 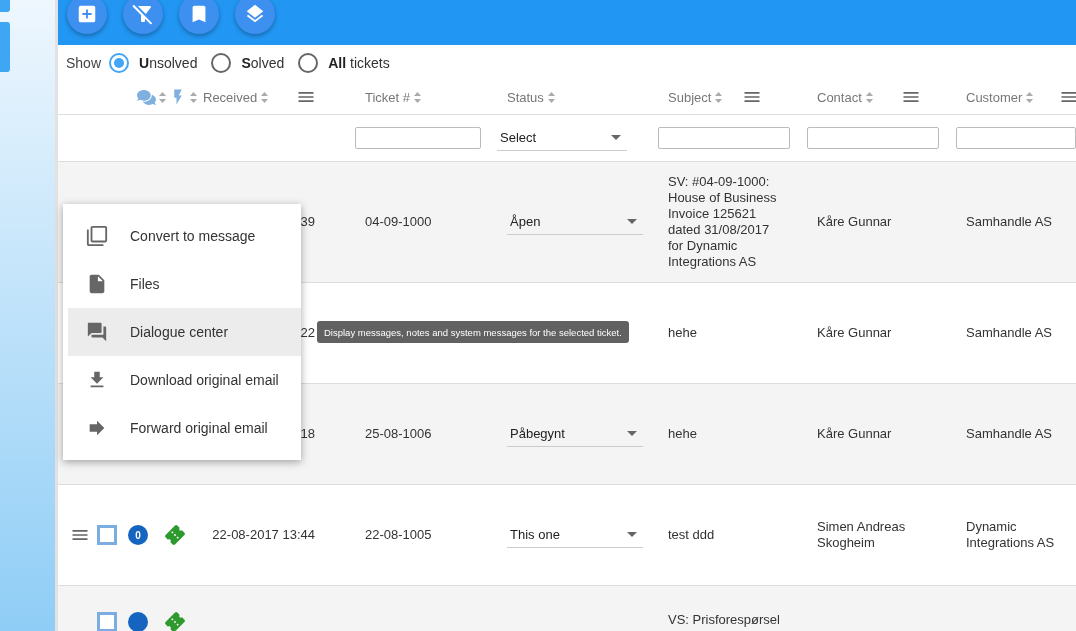 What do you see at coordinates (138, 621) in the screenshot?
I see `count-badge` at bounding box center [138, 621].